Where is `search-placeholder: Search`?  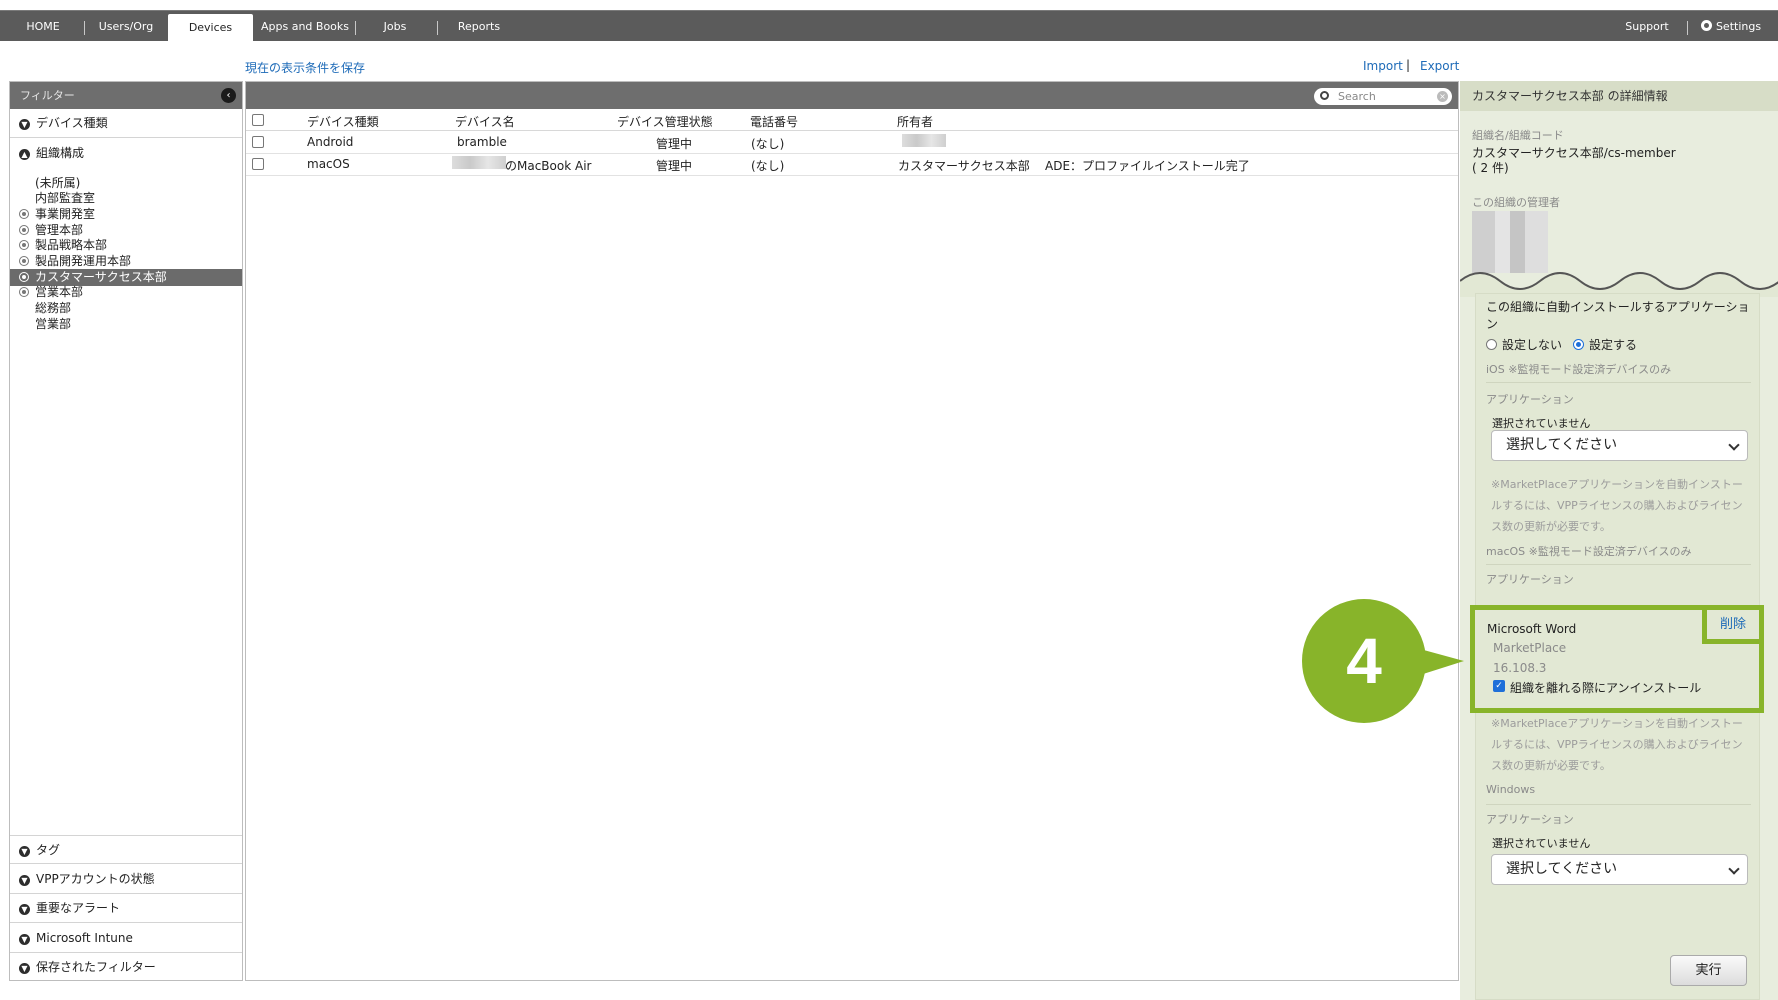
search-placeholder: Search is located at coordinates (1357, 96).